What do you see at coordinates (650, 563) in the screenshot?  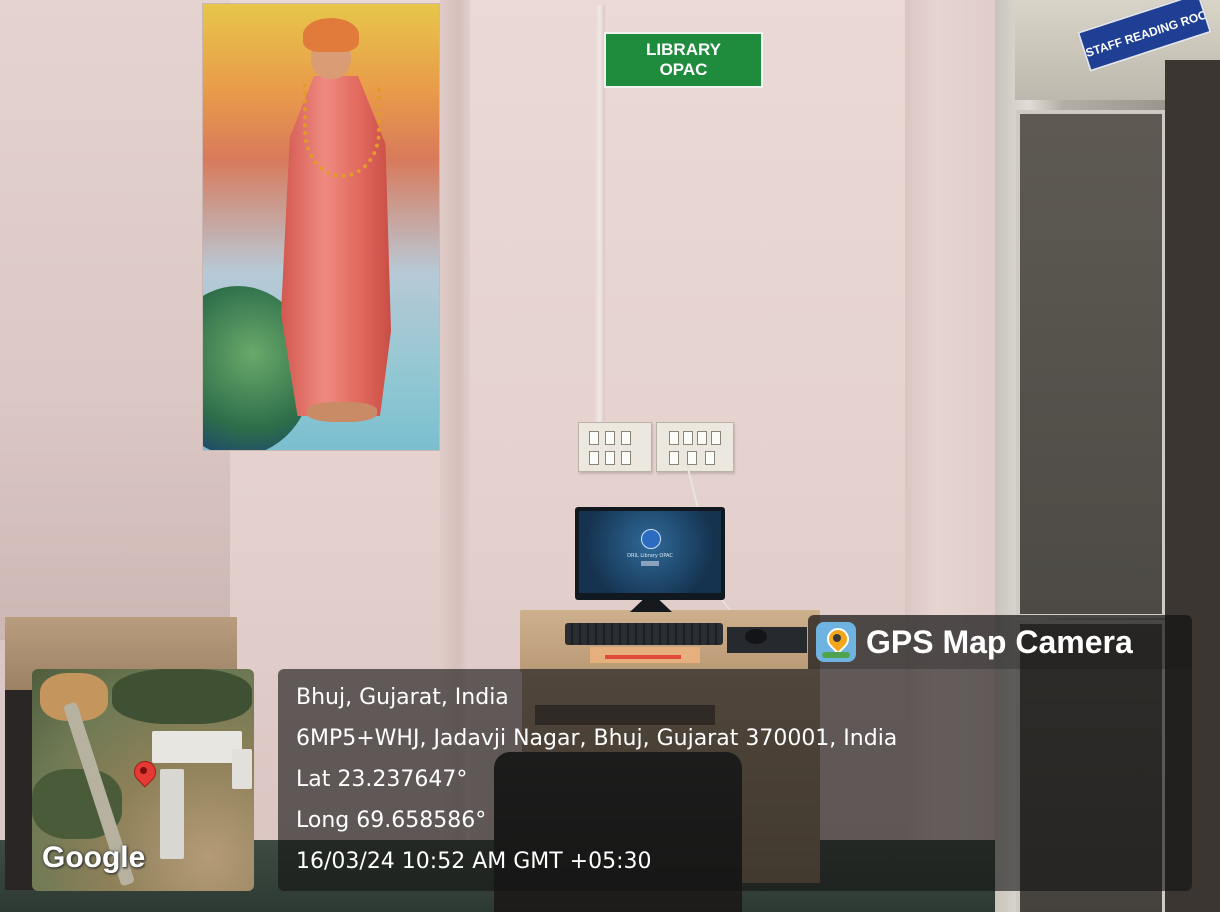 I see `screen-login-button` at bounding box center [650, 563].